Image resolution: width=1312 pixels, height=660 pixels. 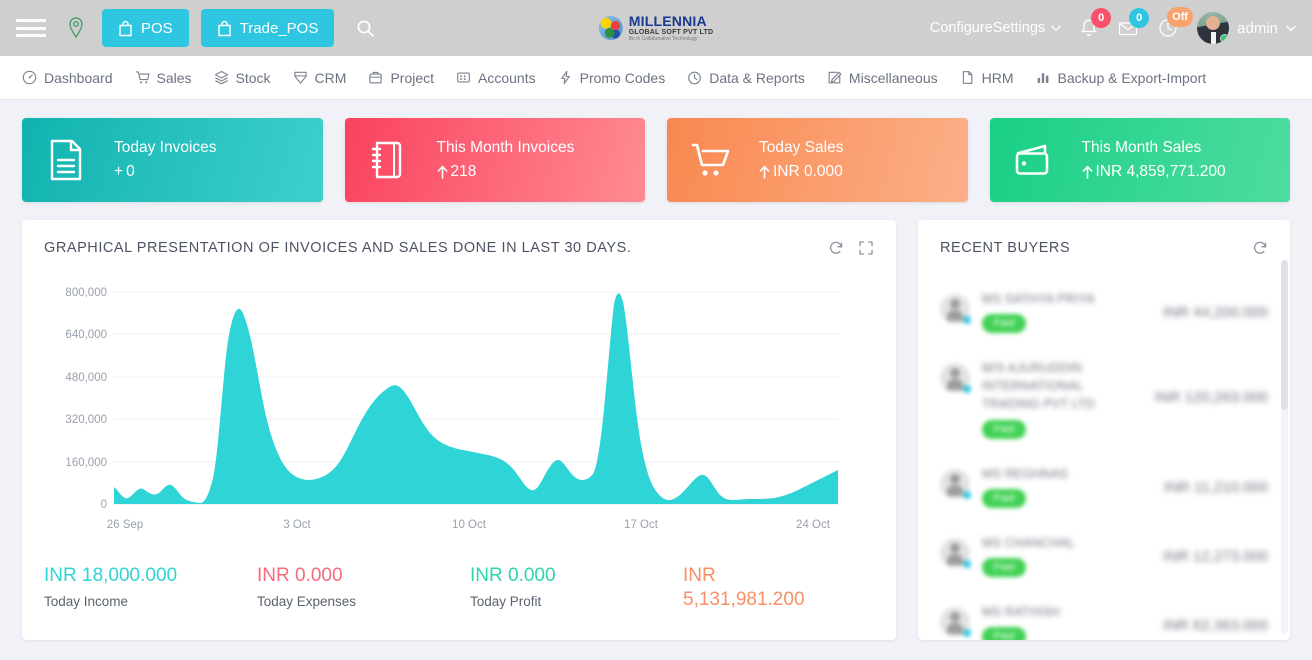 I want to click on pos-button-label: POS, so click(x=157, y=28).